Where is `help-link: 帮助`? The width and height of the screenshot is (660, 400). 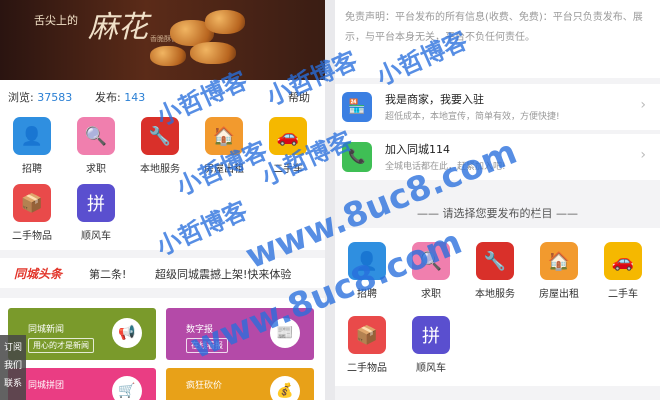
help-link: 帮助 is located at coordinates (299, 97).